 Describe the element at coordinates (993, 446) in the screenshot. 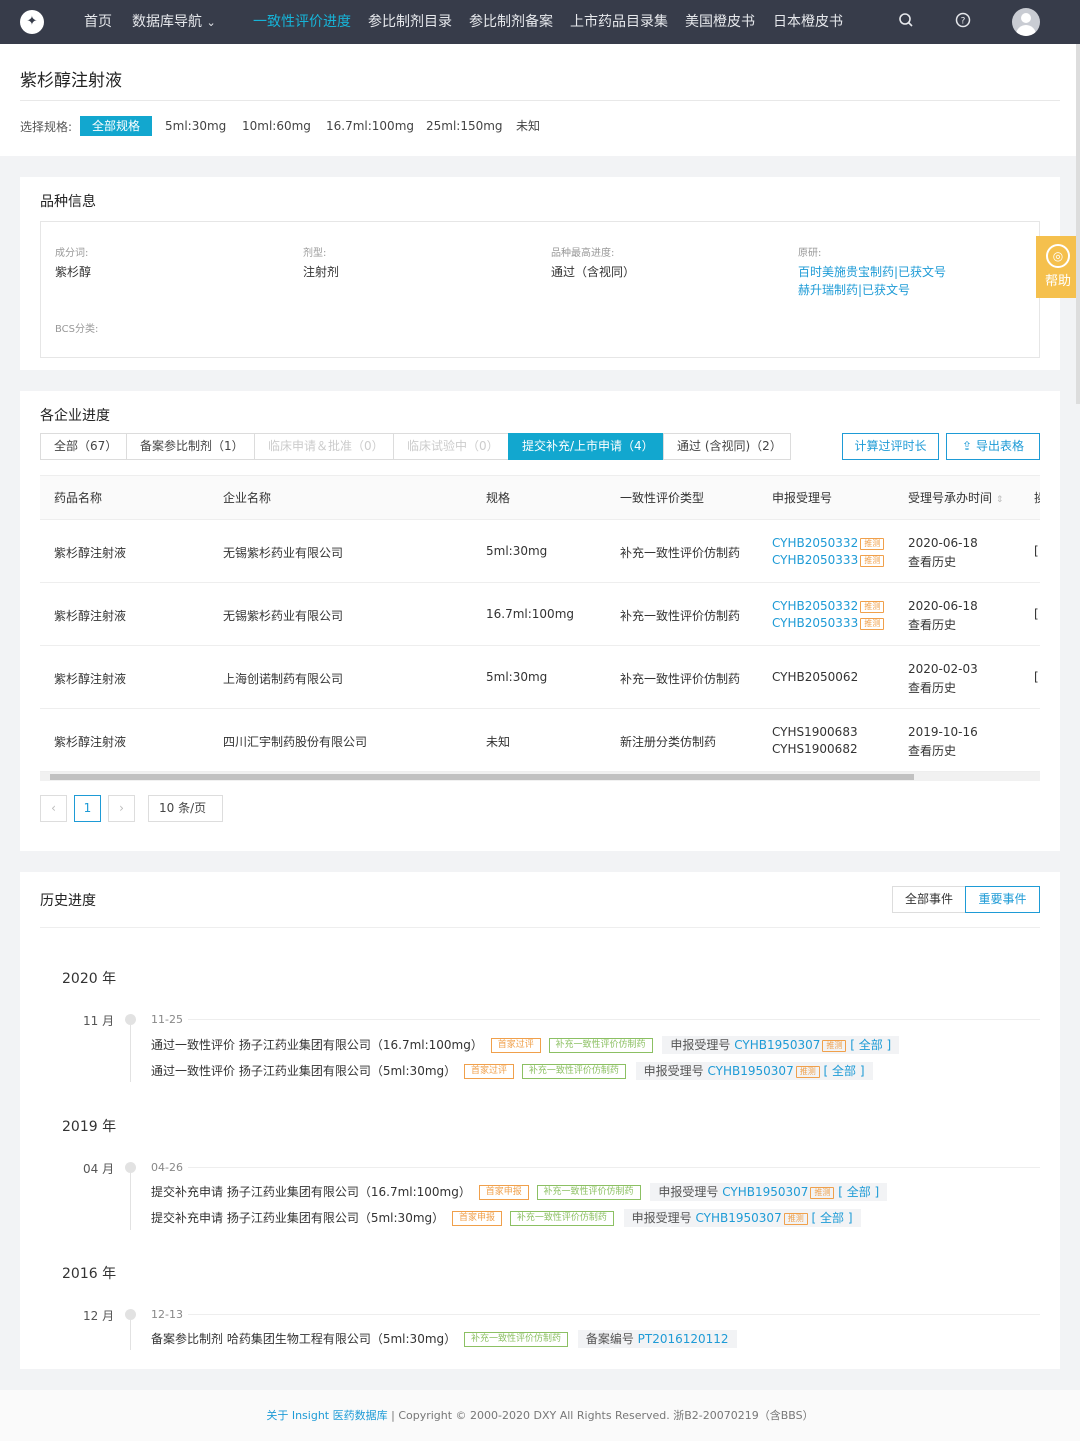

I see `export-table-button: ⇪ 导出表格` at that location.